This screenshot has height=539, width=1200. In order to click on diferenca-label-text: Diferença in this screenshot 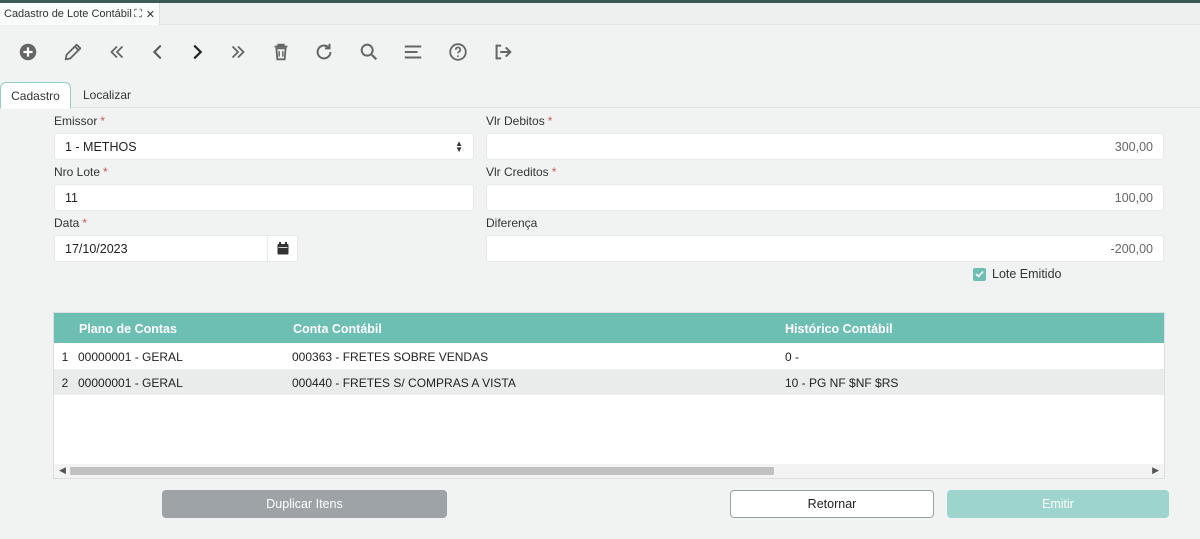, I will do `click(512, 223)`.